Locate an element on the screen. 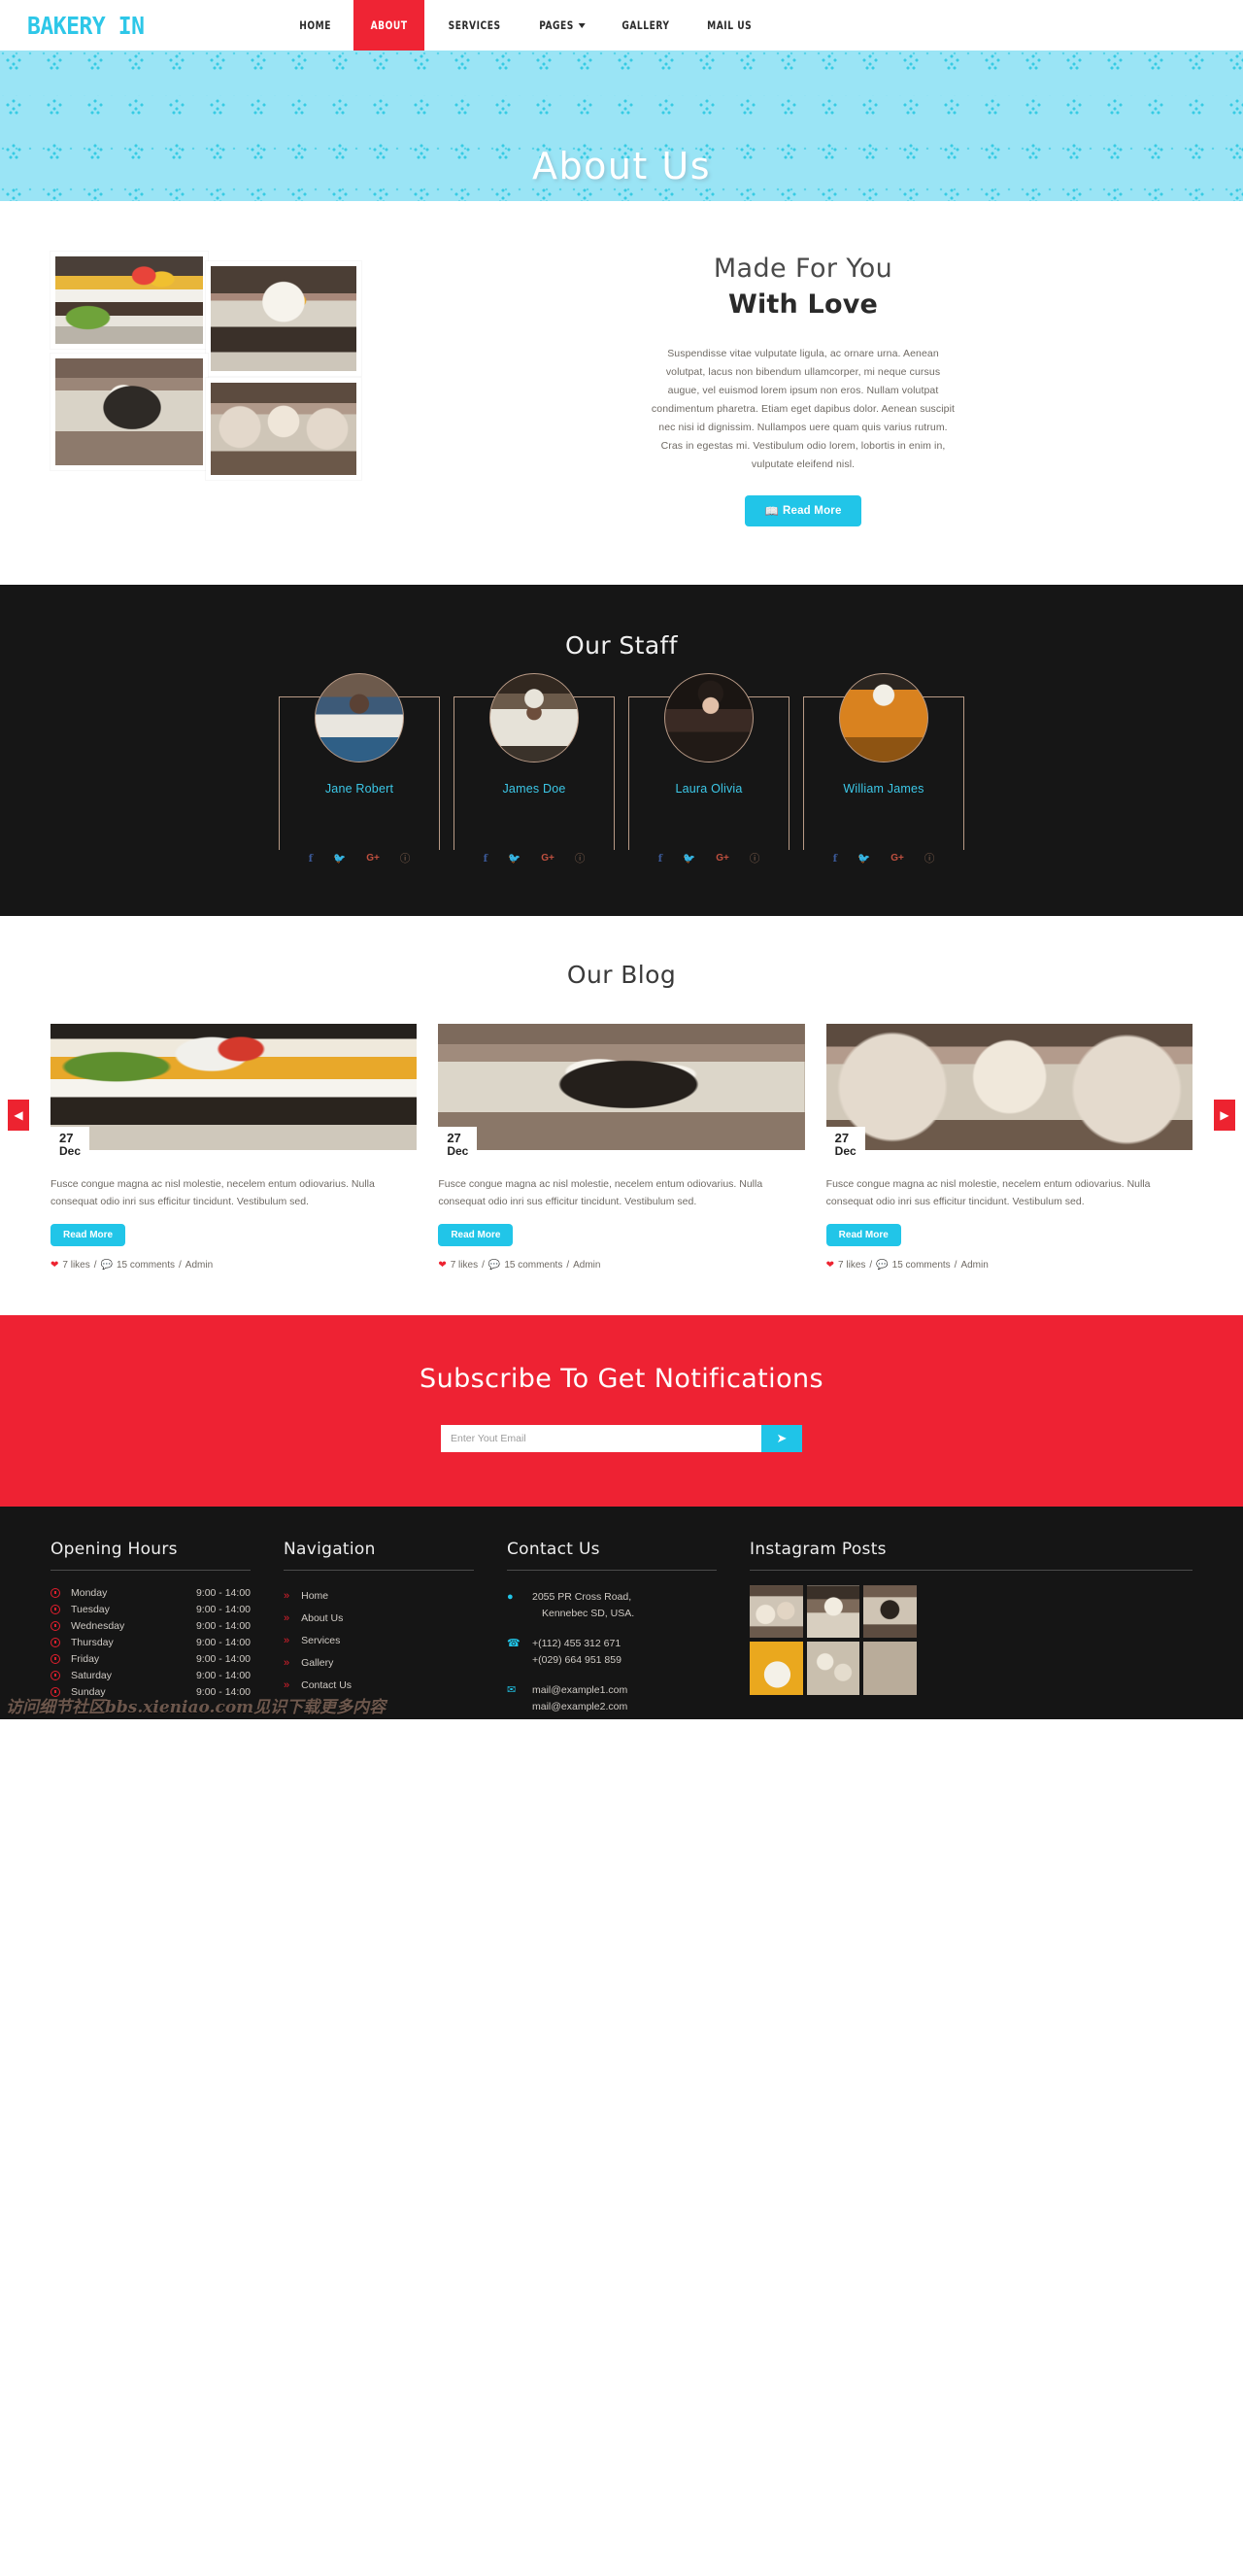 The image size is (1243, 2576). blog-section-title: Our Blog is located at coordinates (621, 974).